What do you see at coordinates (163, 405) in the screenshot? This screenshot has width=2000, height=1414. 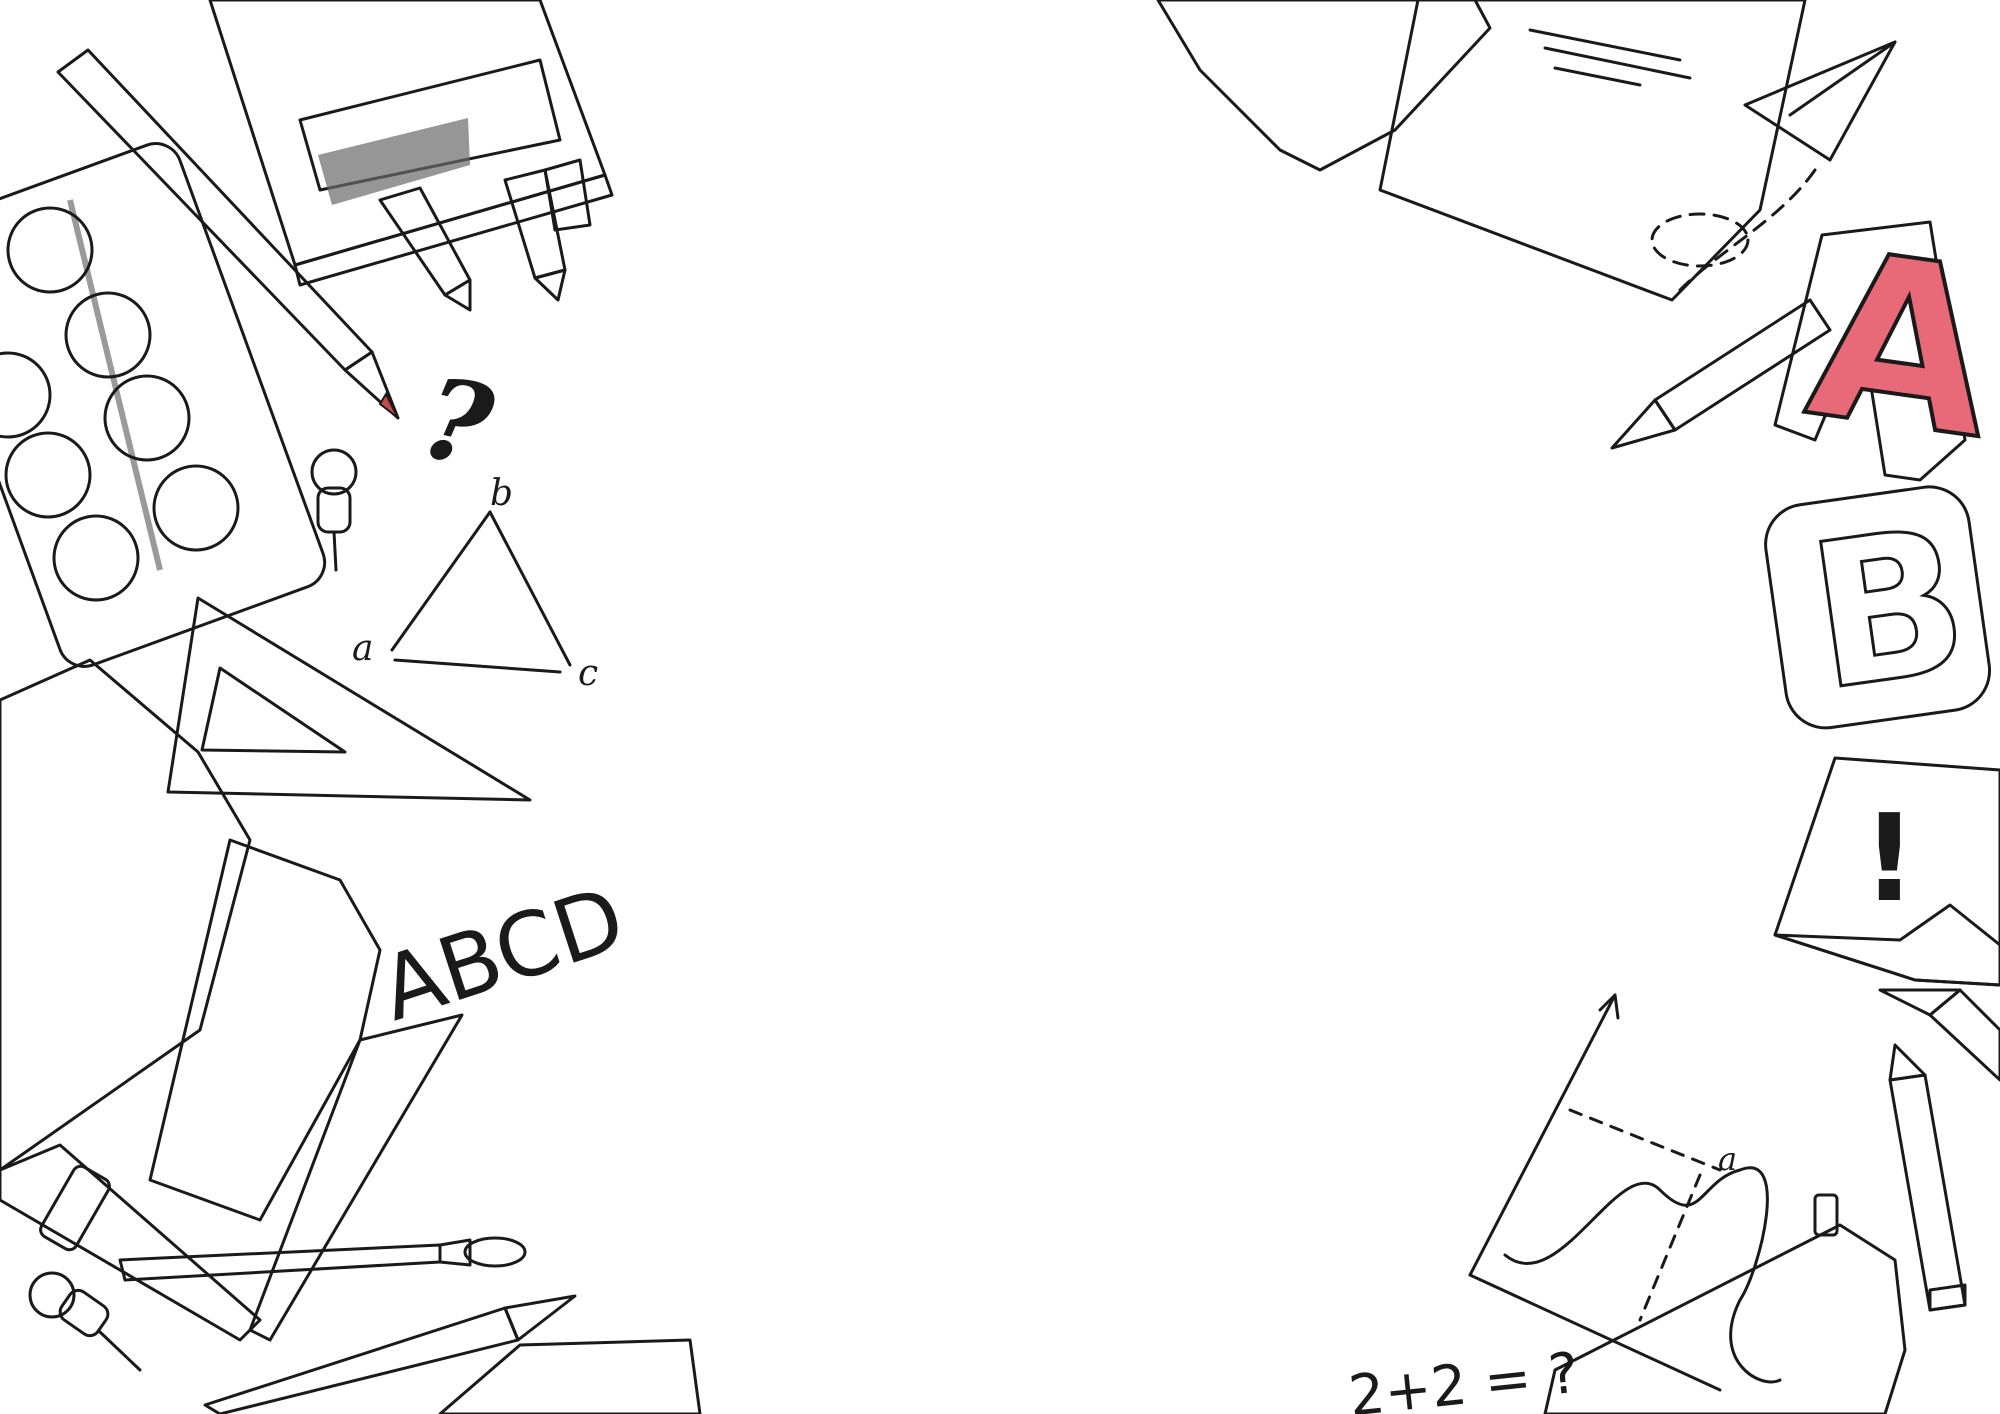 I see `paint-palette` at bounding box center [163, 405].